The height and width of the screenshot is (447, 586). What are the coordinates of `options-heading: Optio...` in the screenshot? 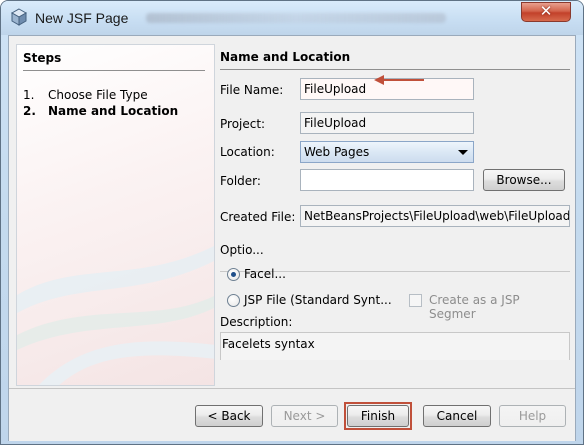 It's located at (242, 250).